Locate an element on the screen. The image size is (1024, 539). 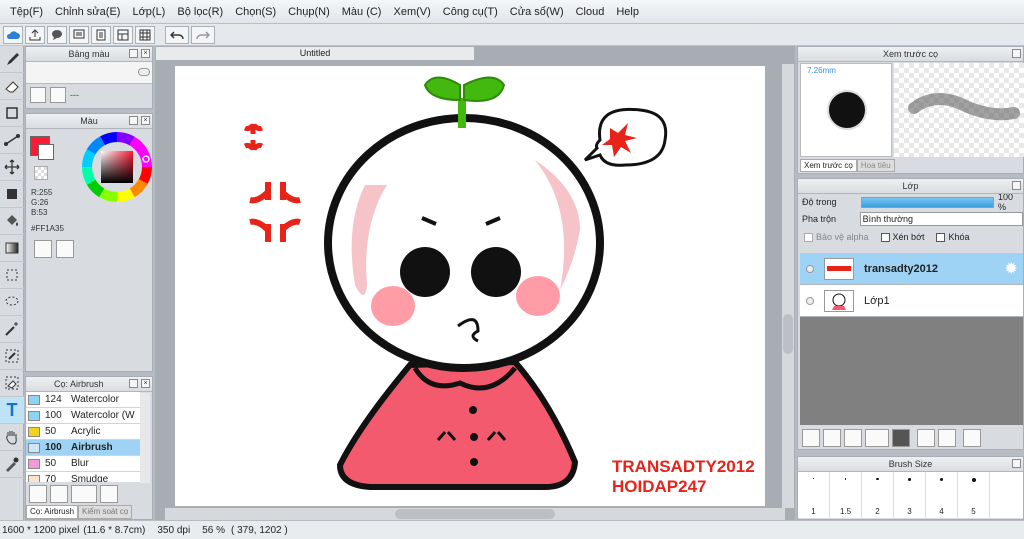
cloud-icon is located at coordinates (13, 34).